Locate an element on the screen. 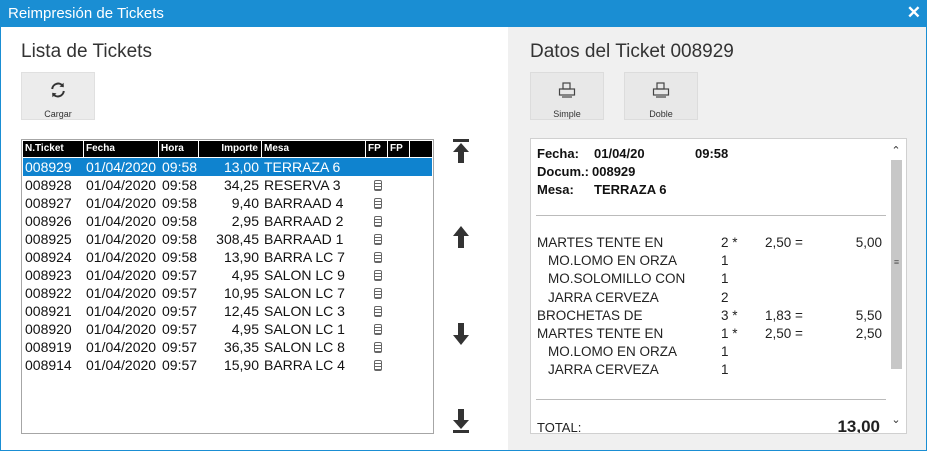 Image resolution: width=927 pixels, height=451 pixels. line-total: 5,50 is located at coordinates (868, 315).